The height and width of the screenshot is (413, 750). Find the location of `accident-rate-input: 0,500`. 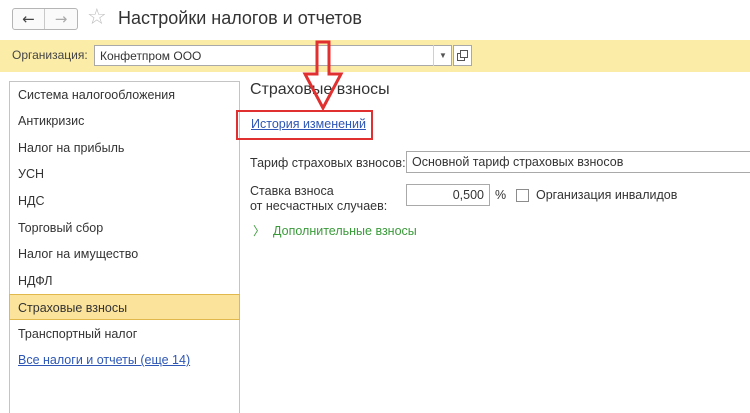

accident-rate-input: 0,500 is located at coordinates (448, 195).